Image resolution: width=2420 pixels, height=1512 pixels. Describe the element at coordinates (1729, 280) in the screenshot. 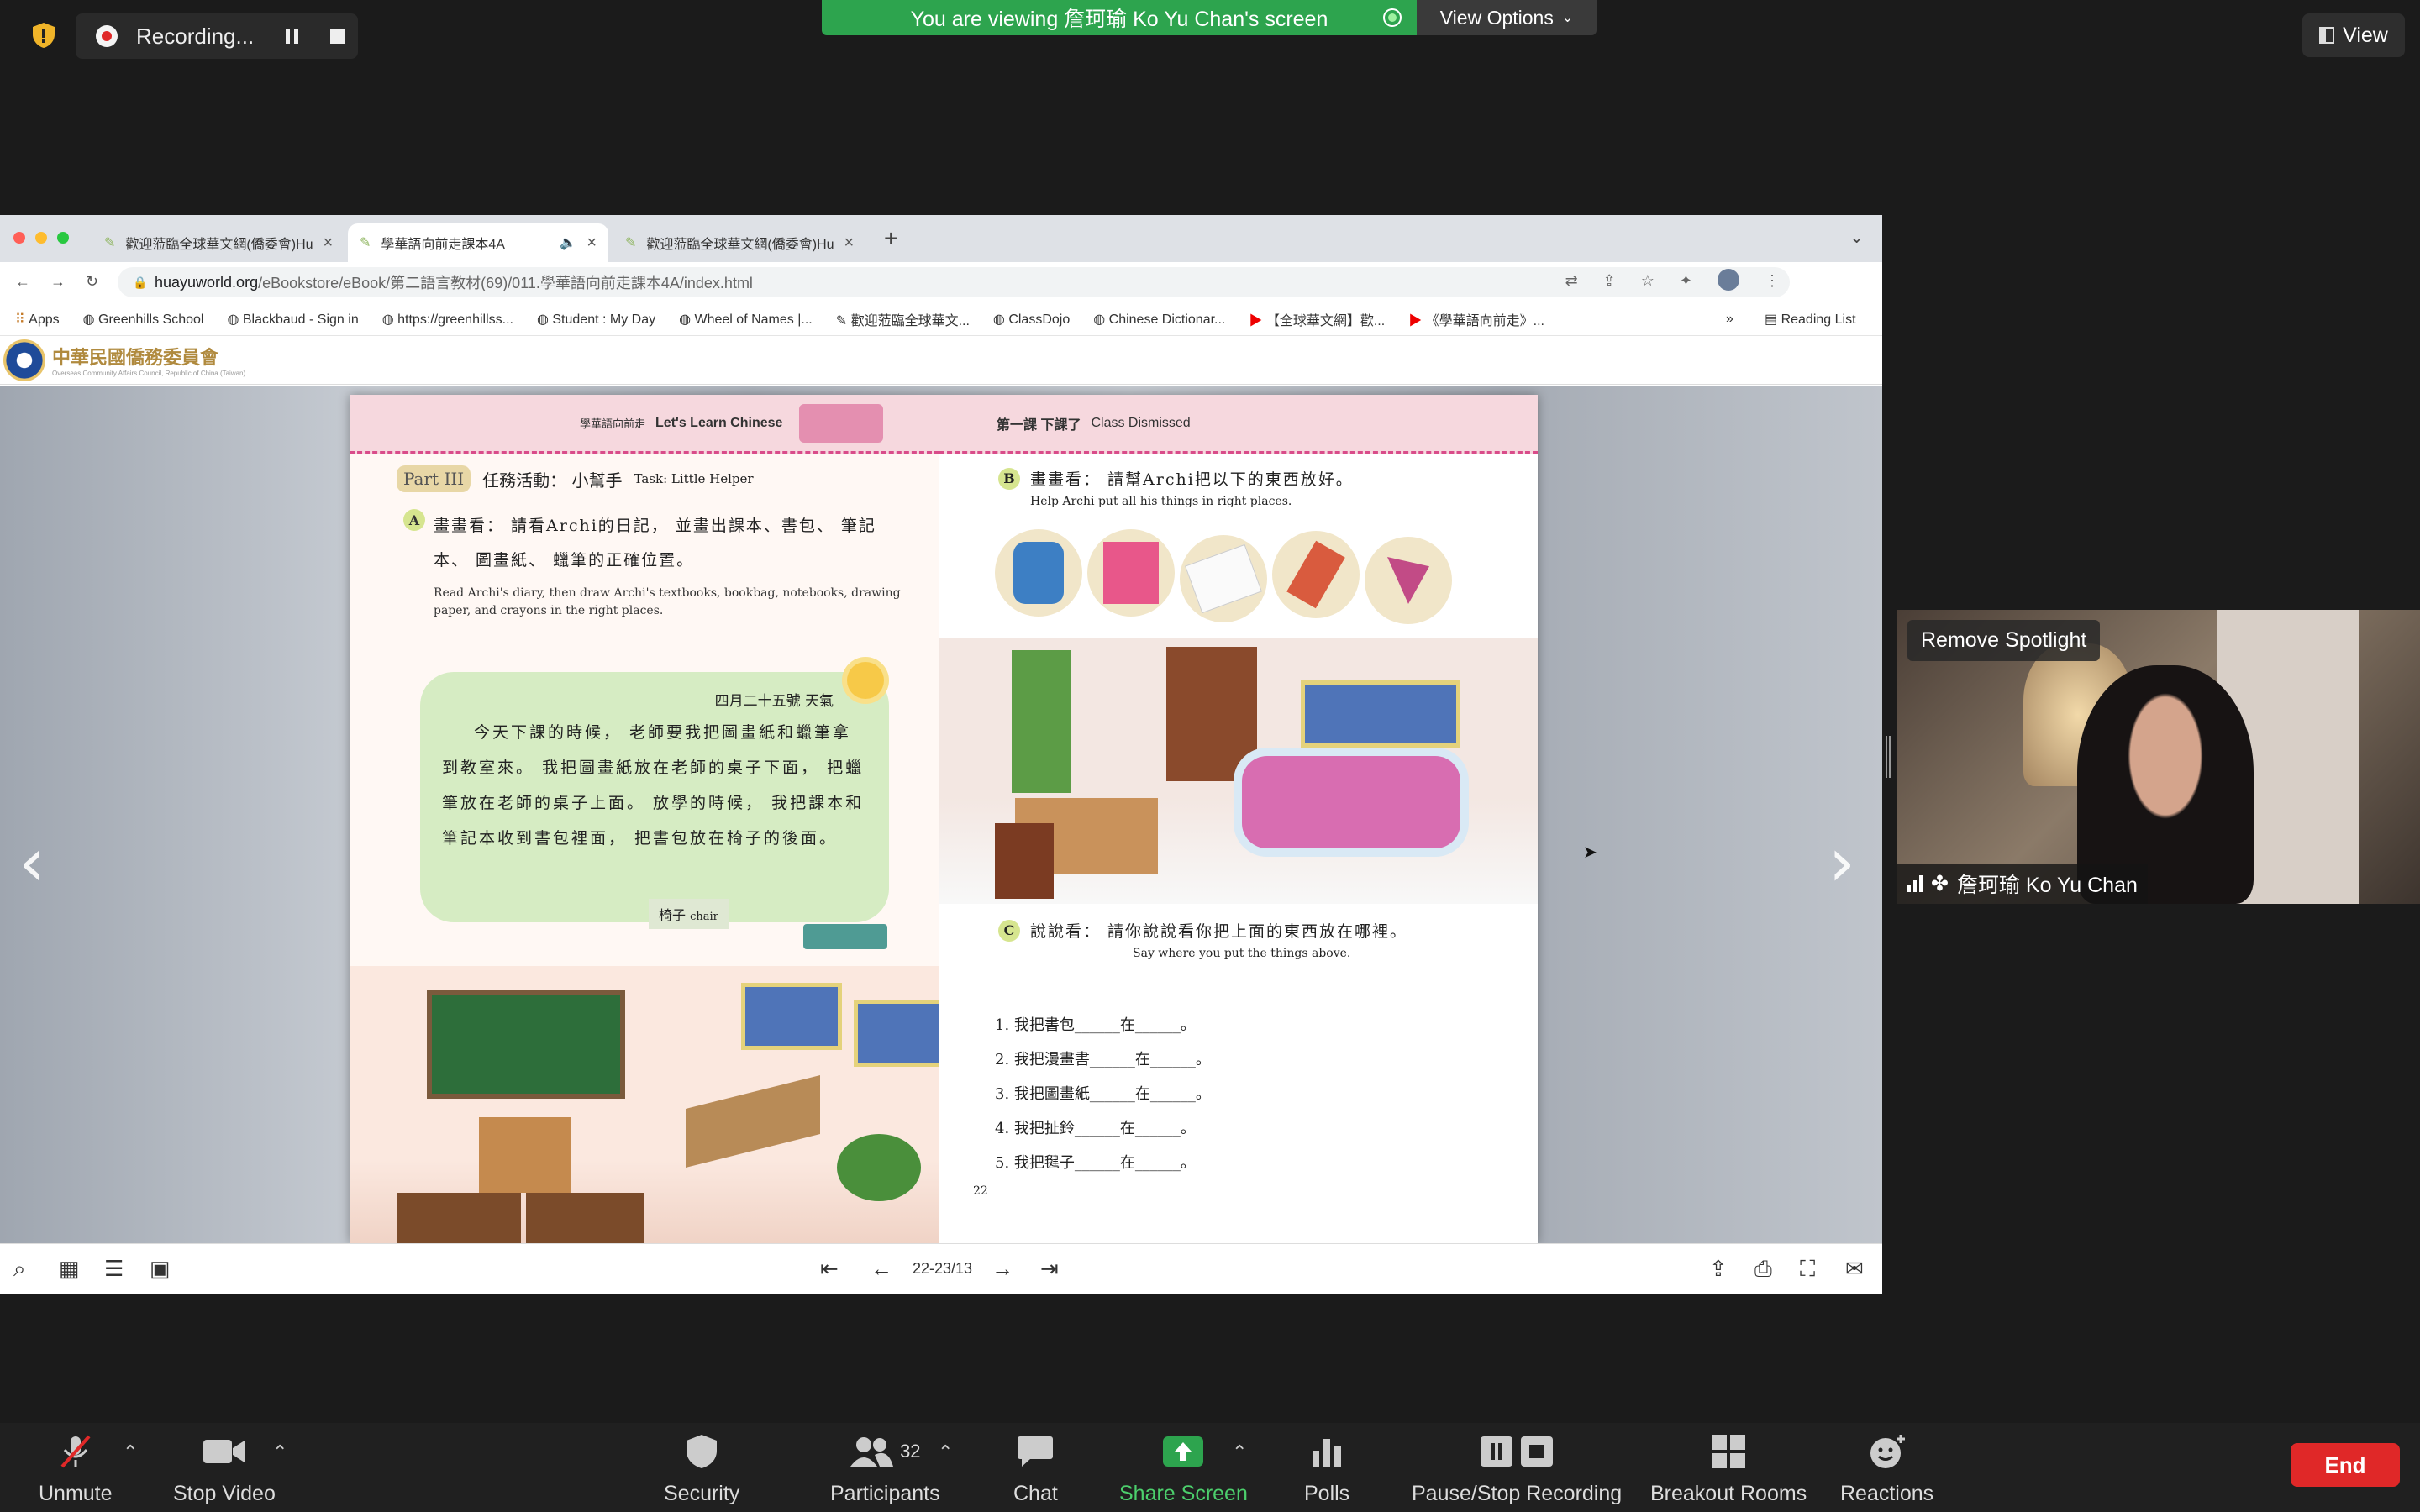

I see `profile-avatar` at that location.